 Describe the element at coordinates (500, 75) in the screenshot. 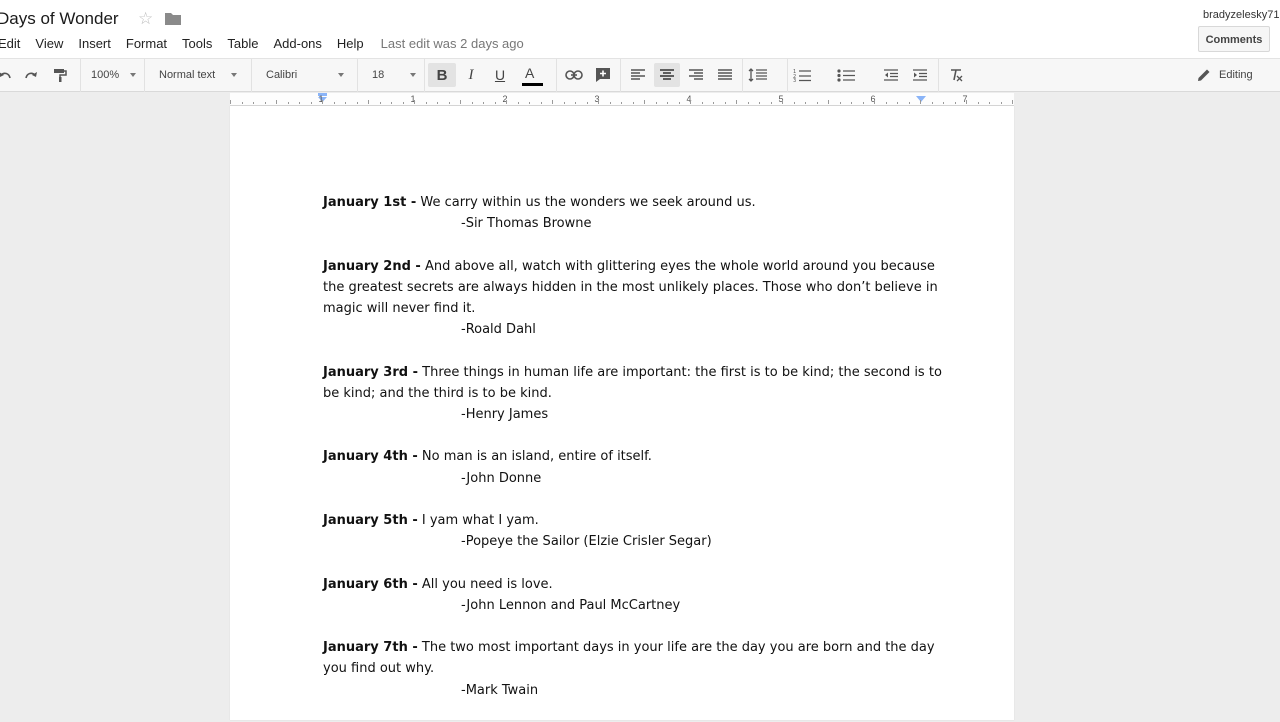

I see `underline-button: U` at that location.